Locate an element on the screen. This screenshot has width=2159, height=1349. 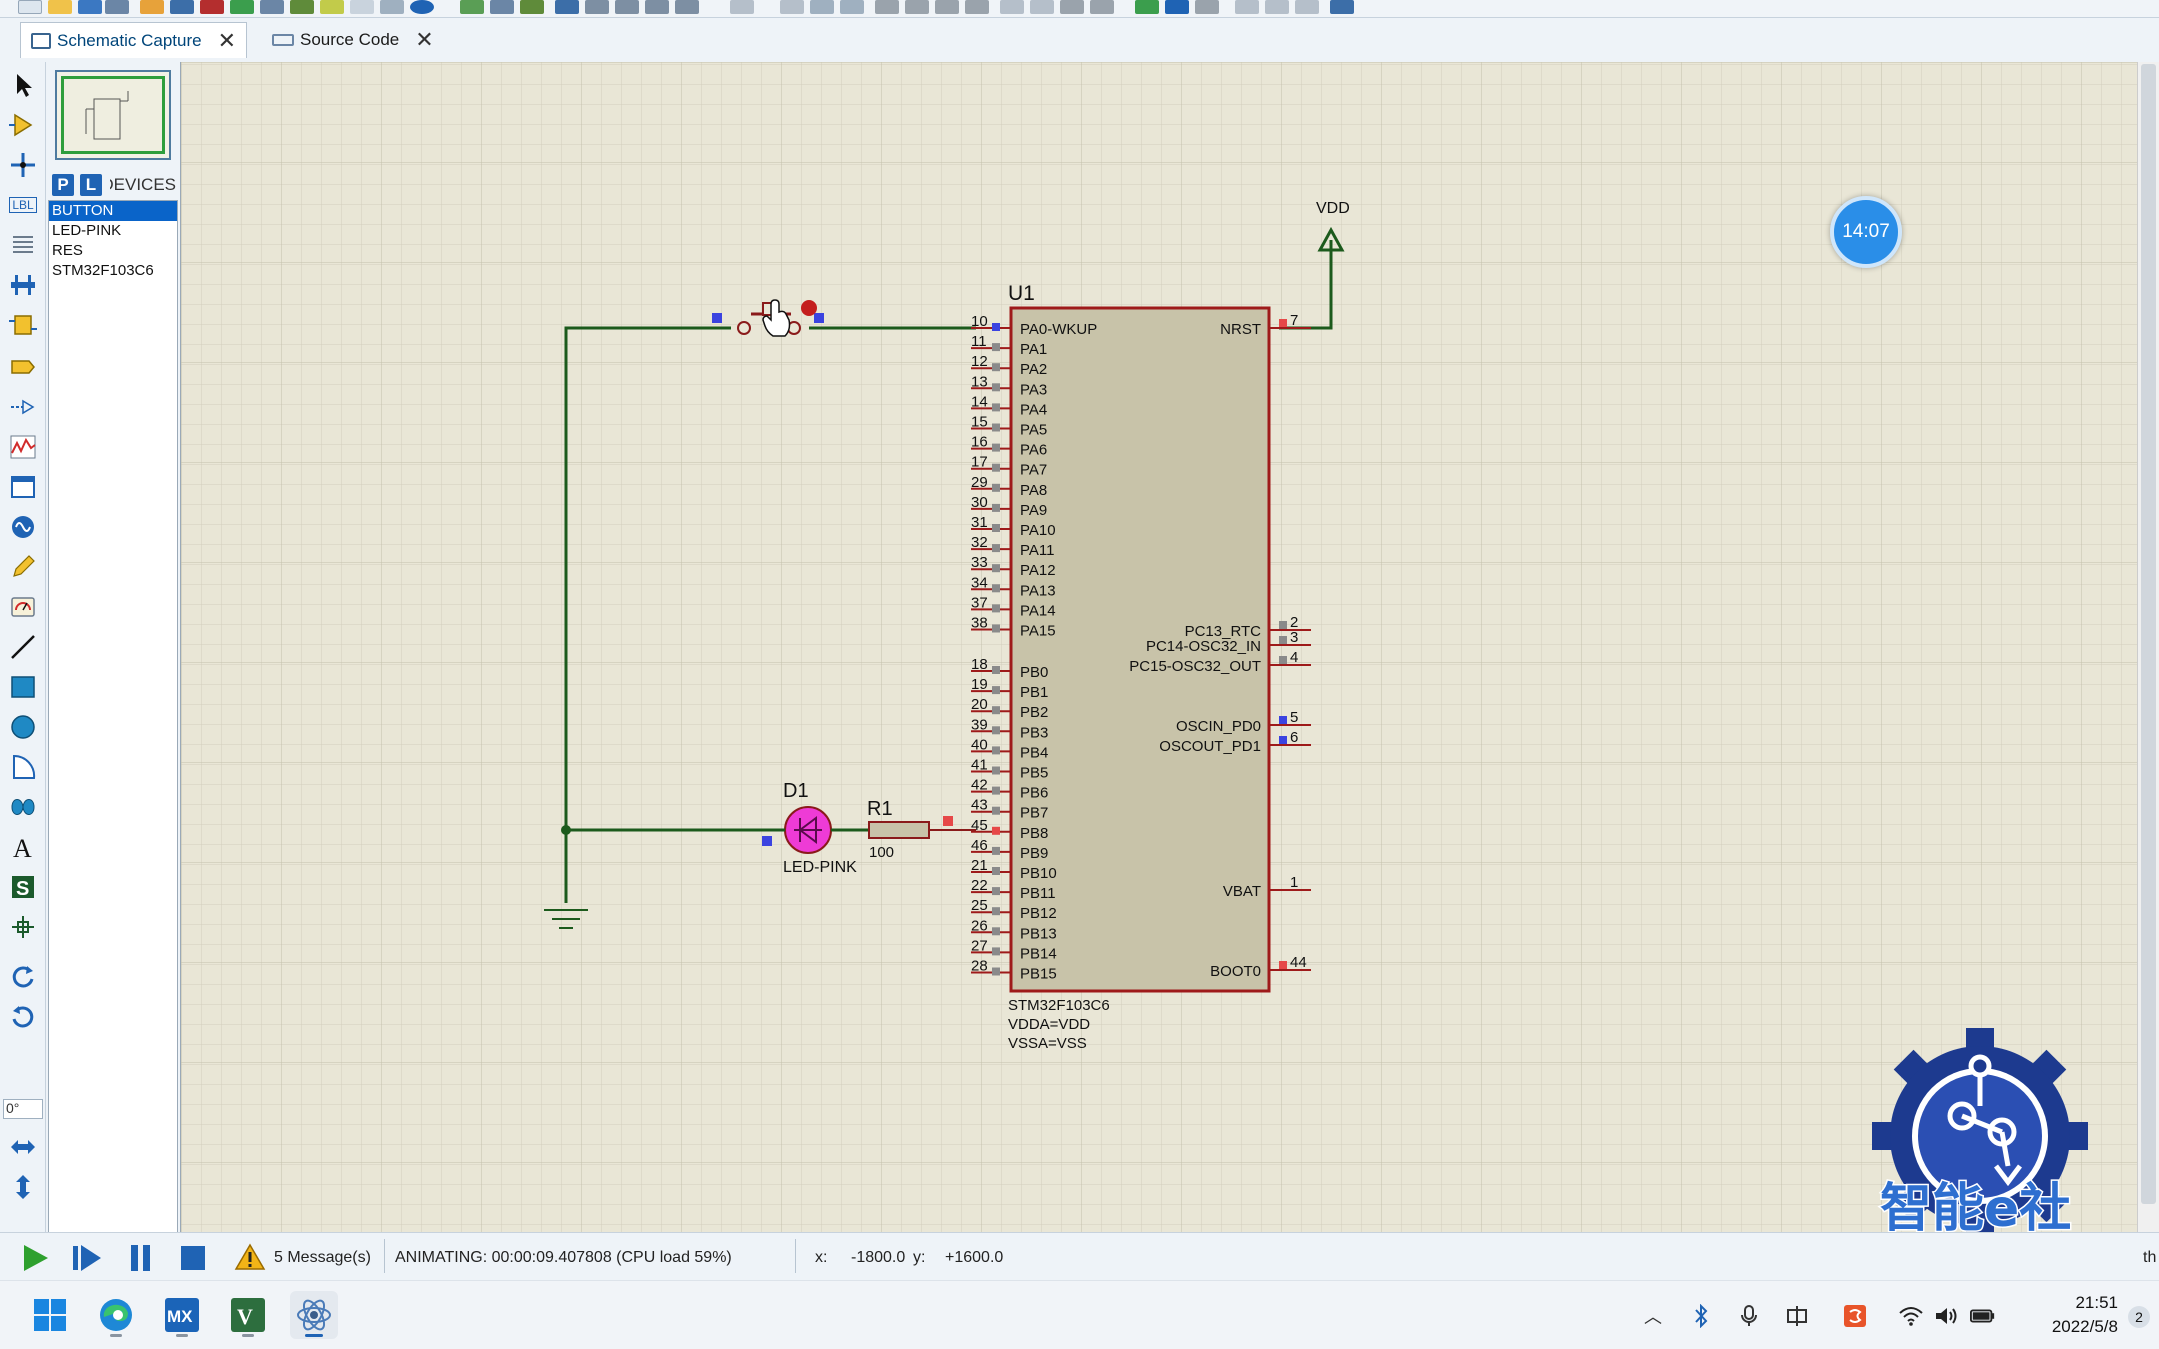
circle-mode-button is located at coordinates (23, 727).